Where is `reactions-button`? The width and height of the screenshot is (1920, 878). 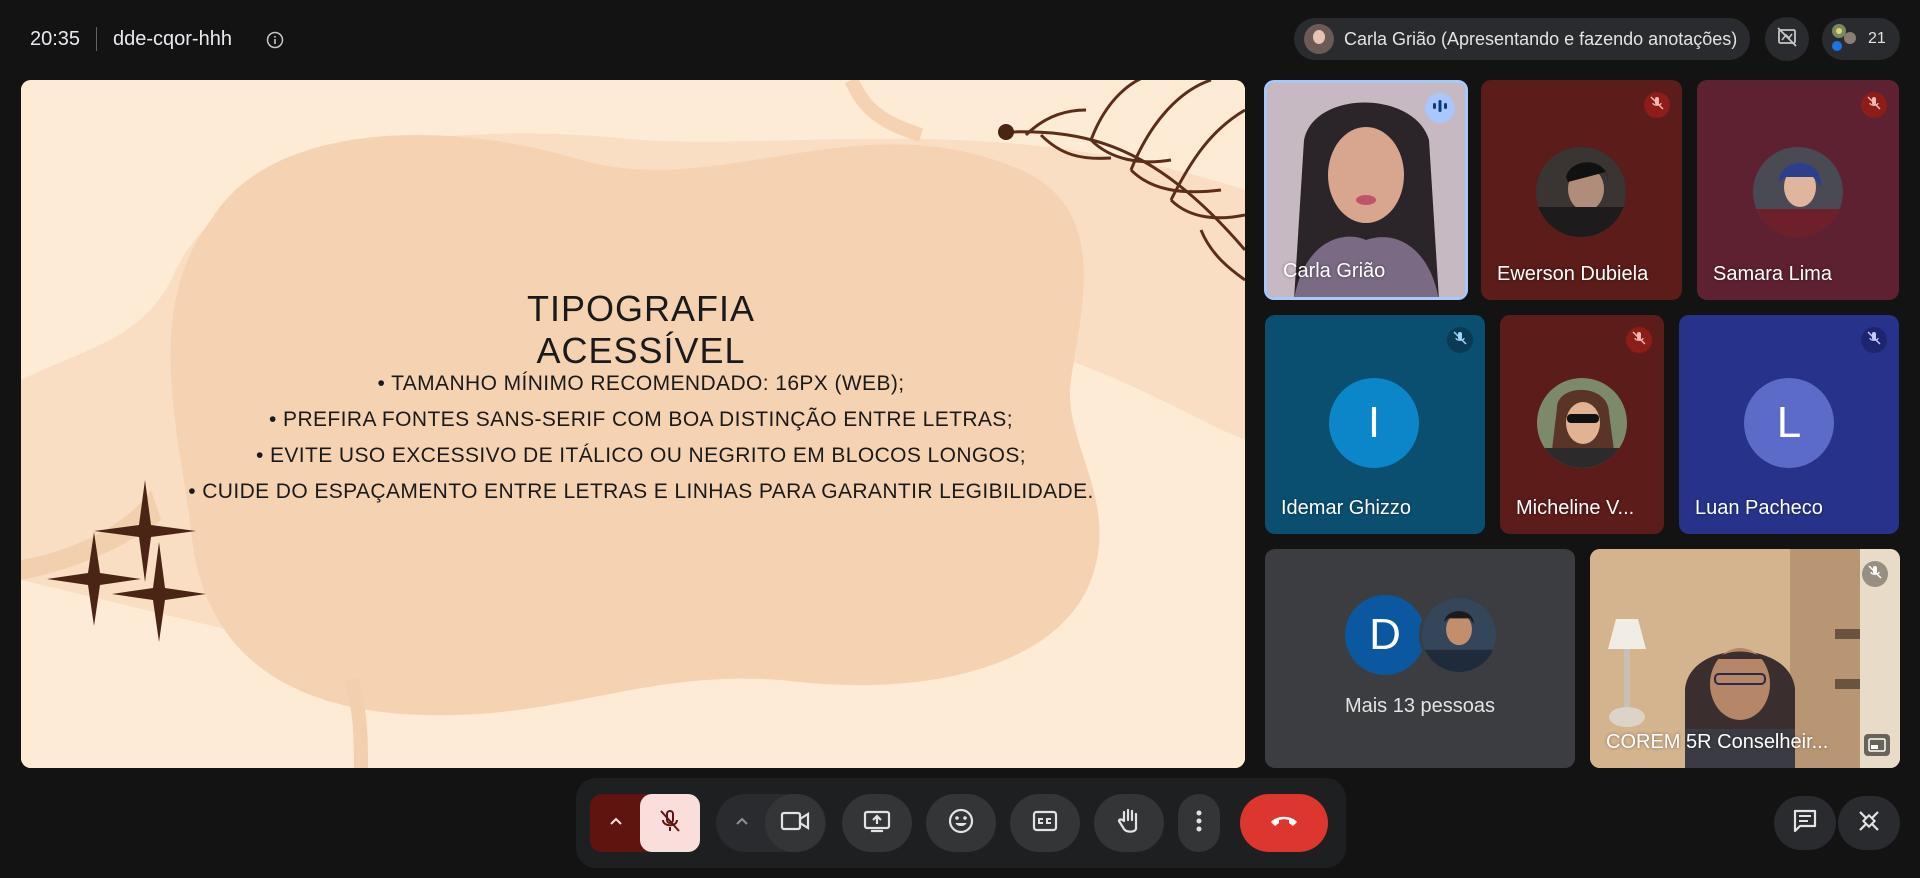 reactions-button is located at coordinates (961, 823).